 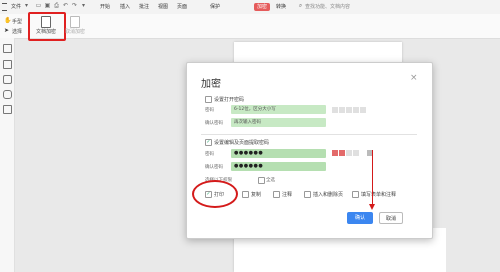 I want to click on hand-tool-label: 手型, so click(x=17, y=21).